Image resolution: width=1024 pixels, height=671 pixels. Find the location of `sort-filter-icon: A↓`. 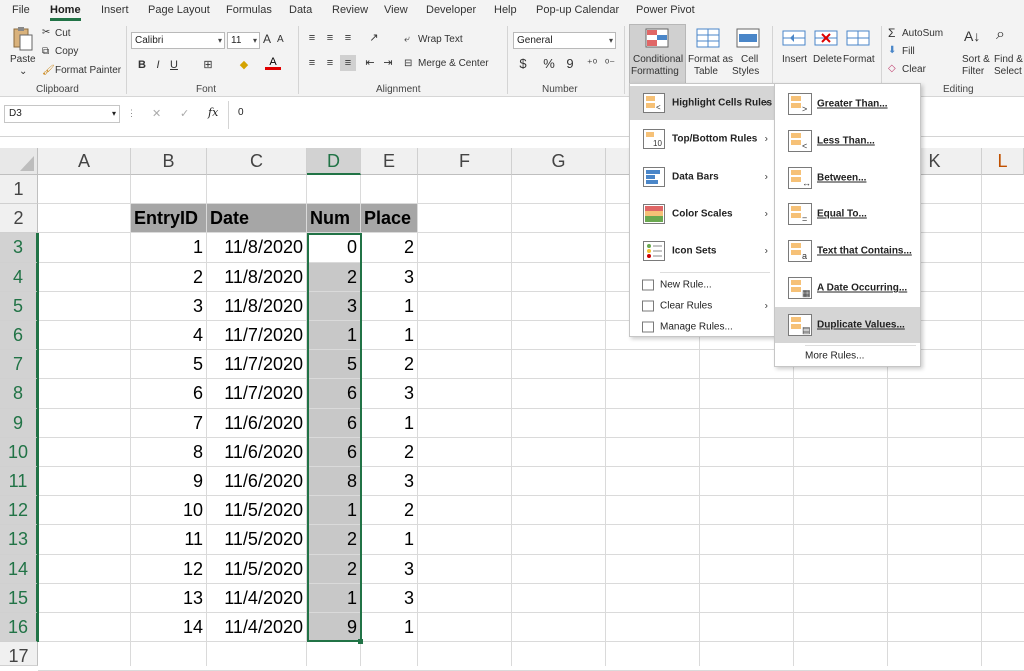

sort-filter-icon: A↓ is located at coordinates (972, 36).